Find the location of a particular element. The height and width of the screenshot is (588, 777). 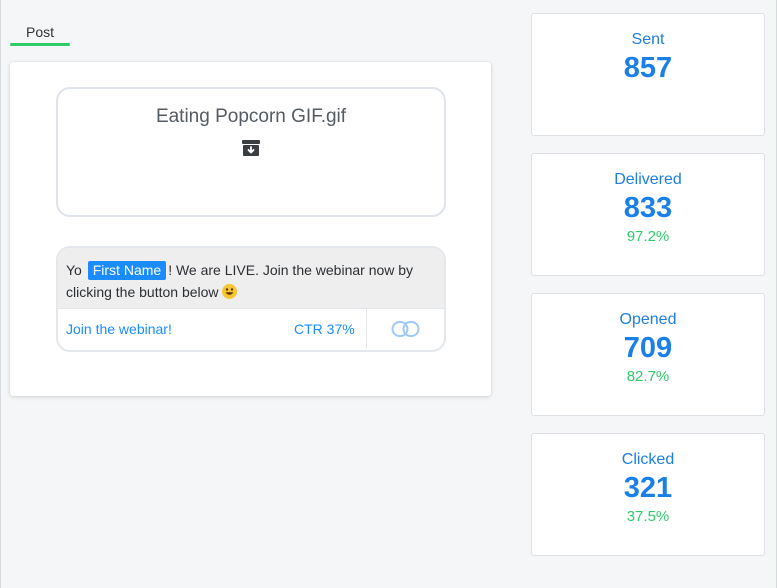

grinning-face-emoji is located at coordinates (230, 291).